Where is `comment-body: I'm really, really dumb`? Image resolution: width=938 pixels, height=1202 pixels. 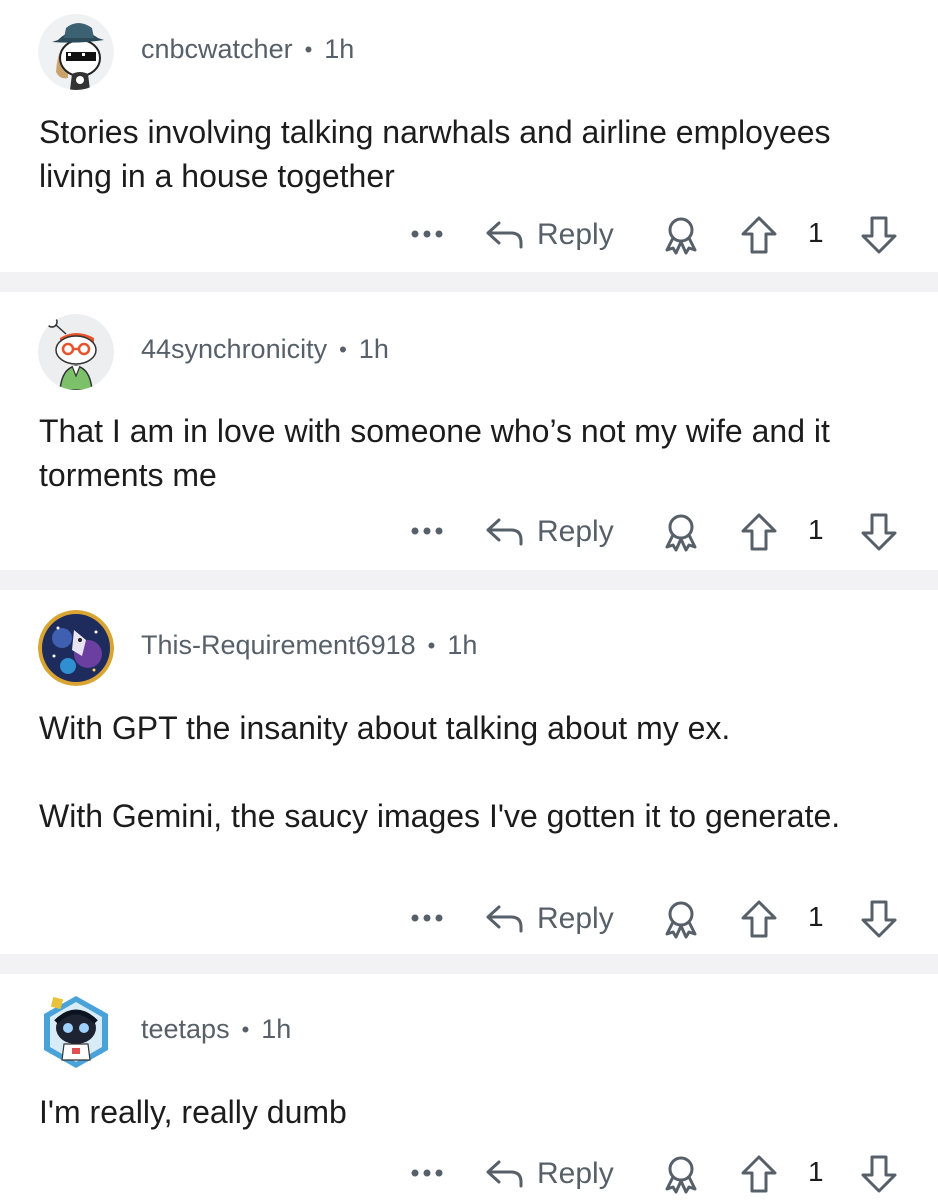 comment-body: I'm really, really dumb is located at coordinates (469, 1112).